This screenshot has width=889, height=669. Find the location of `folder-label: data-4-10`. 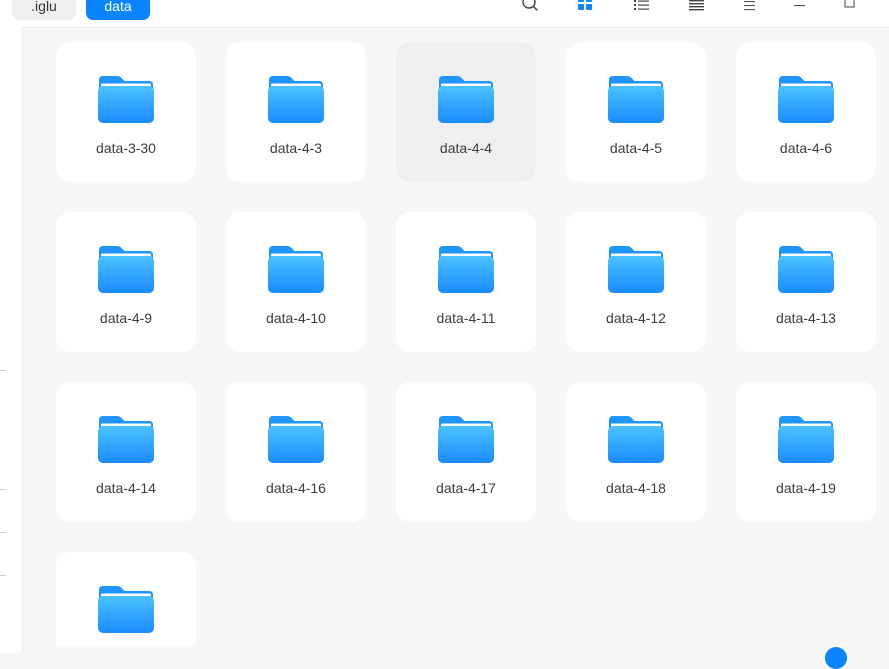

folder-label: data-4-10 is located at coordinates (296, 318).